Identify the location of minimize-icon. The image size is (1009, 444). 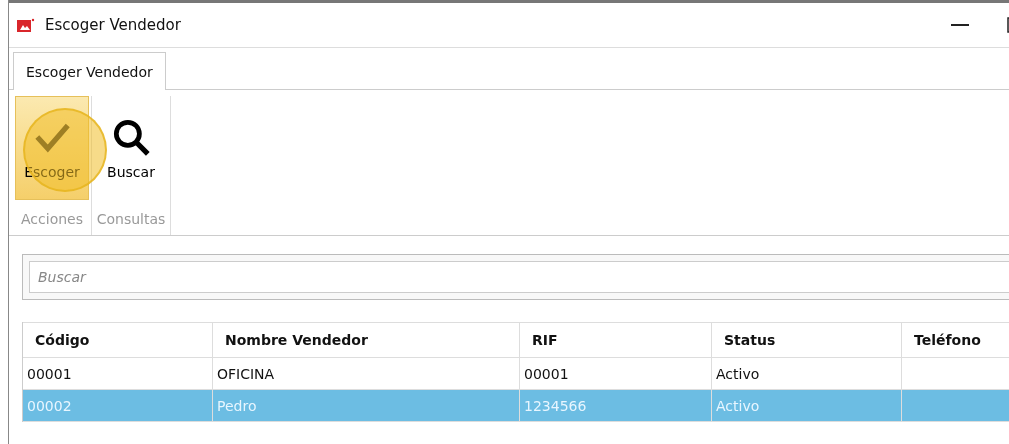
(960, 25).